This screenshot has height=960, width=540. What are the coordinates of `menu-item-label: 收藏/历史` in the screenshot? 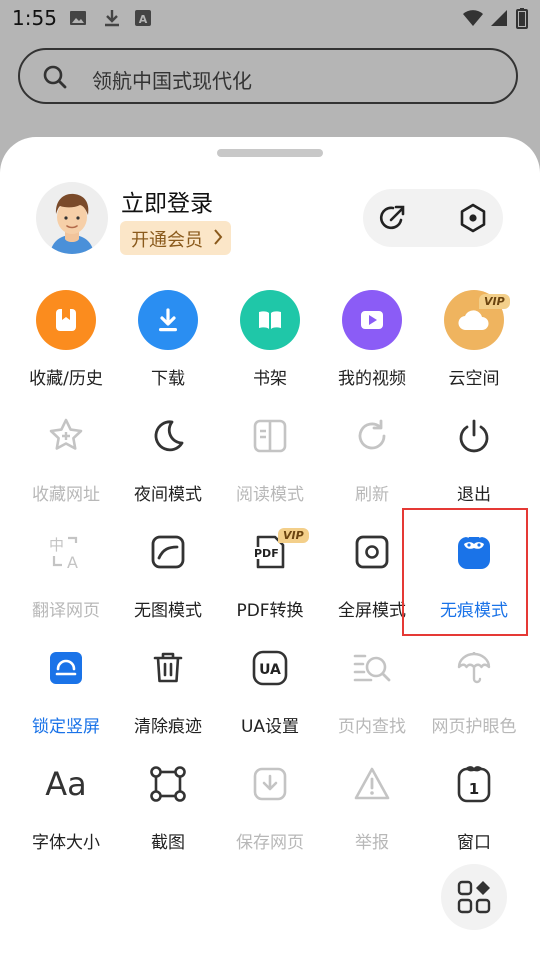 It's located at (66, 379).